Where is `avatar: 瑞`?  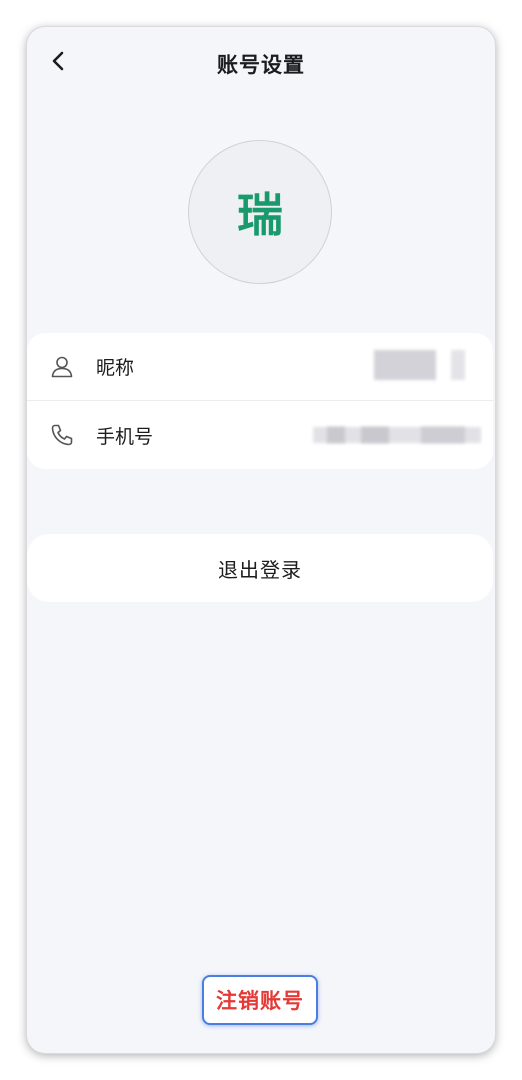 avatar: 瑞 is located at coordinates (260, 212).